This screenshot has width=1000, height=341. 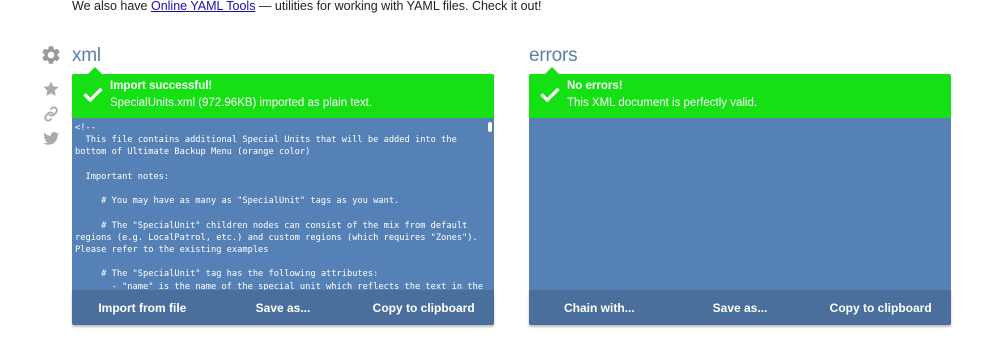 I want to click on scrollbar, so click(x=490, y=204).